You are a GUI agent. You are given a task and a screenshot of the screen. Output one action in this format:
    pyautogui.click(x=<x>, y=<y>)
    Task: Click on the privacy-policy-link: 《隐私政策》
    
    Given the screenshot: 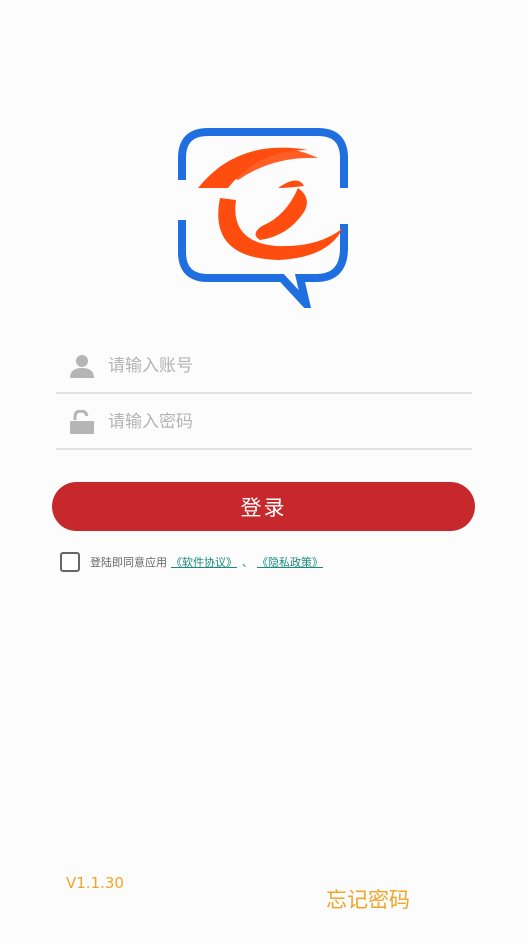 What is the action you would take?
    pyautogui.click(x=290, y=562)
    